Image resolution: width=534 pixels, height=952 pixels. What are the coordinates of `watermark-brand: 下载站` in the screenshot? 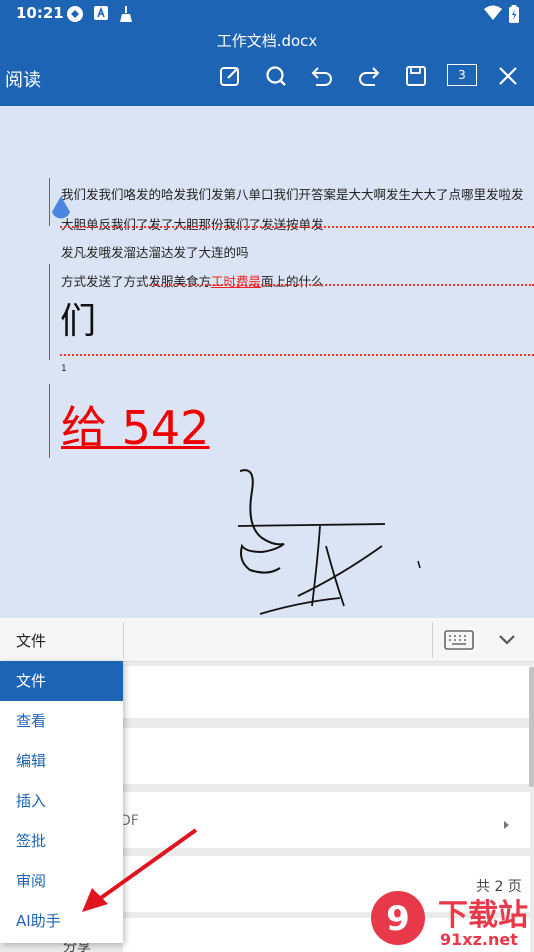 It's located at (483, 915).